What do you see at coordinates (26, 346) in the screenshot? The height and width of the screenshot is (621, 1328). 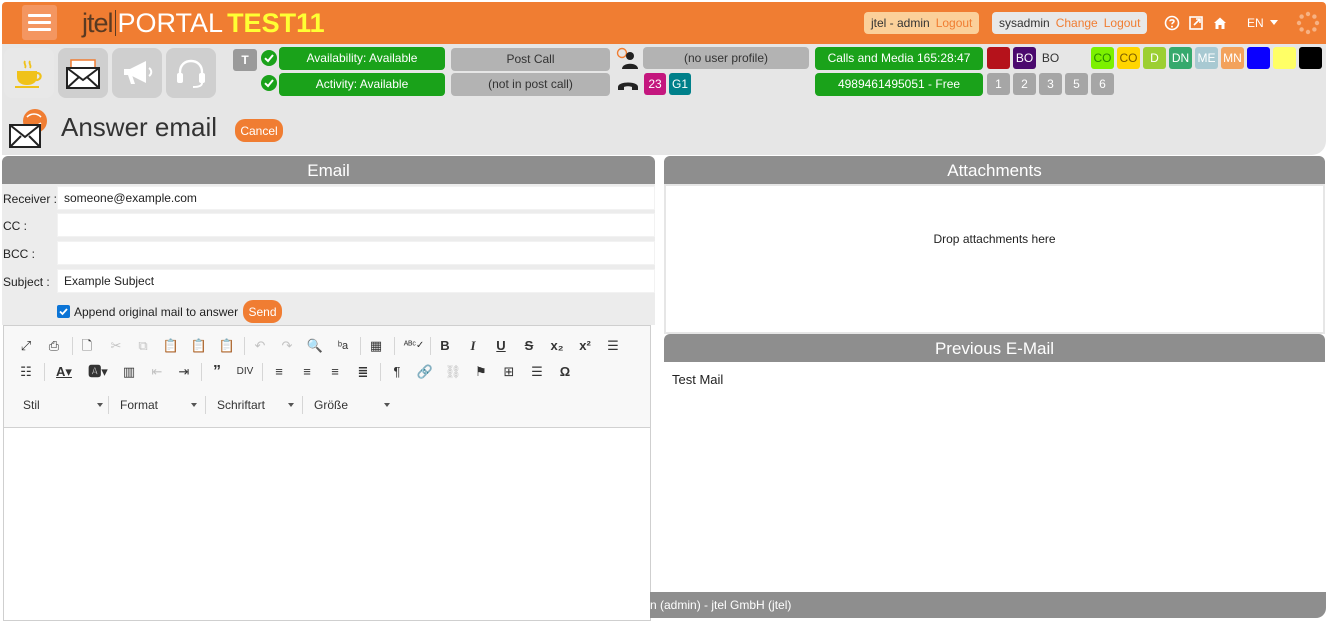 I see `maximize-icon: ⤢` at bounding box center [26, 346].